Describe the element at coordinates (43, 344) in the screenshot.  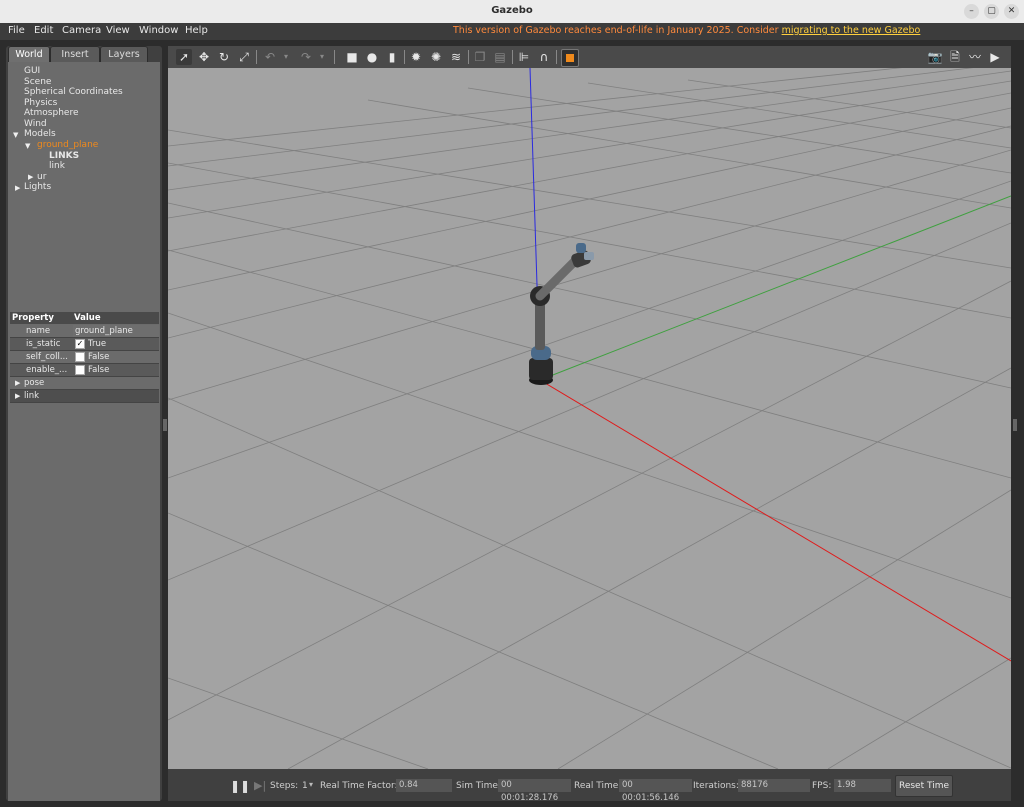
I see `property-name: is_static` at that location.